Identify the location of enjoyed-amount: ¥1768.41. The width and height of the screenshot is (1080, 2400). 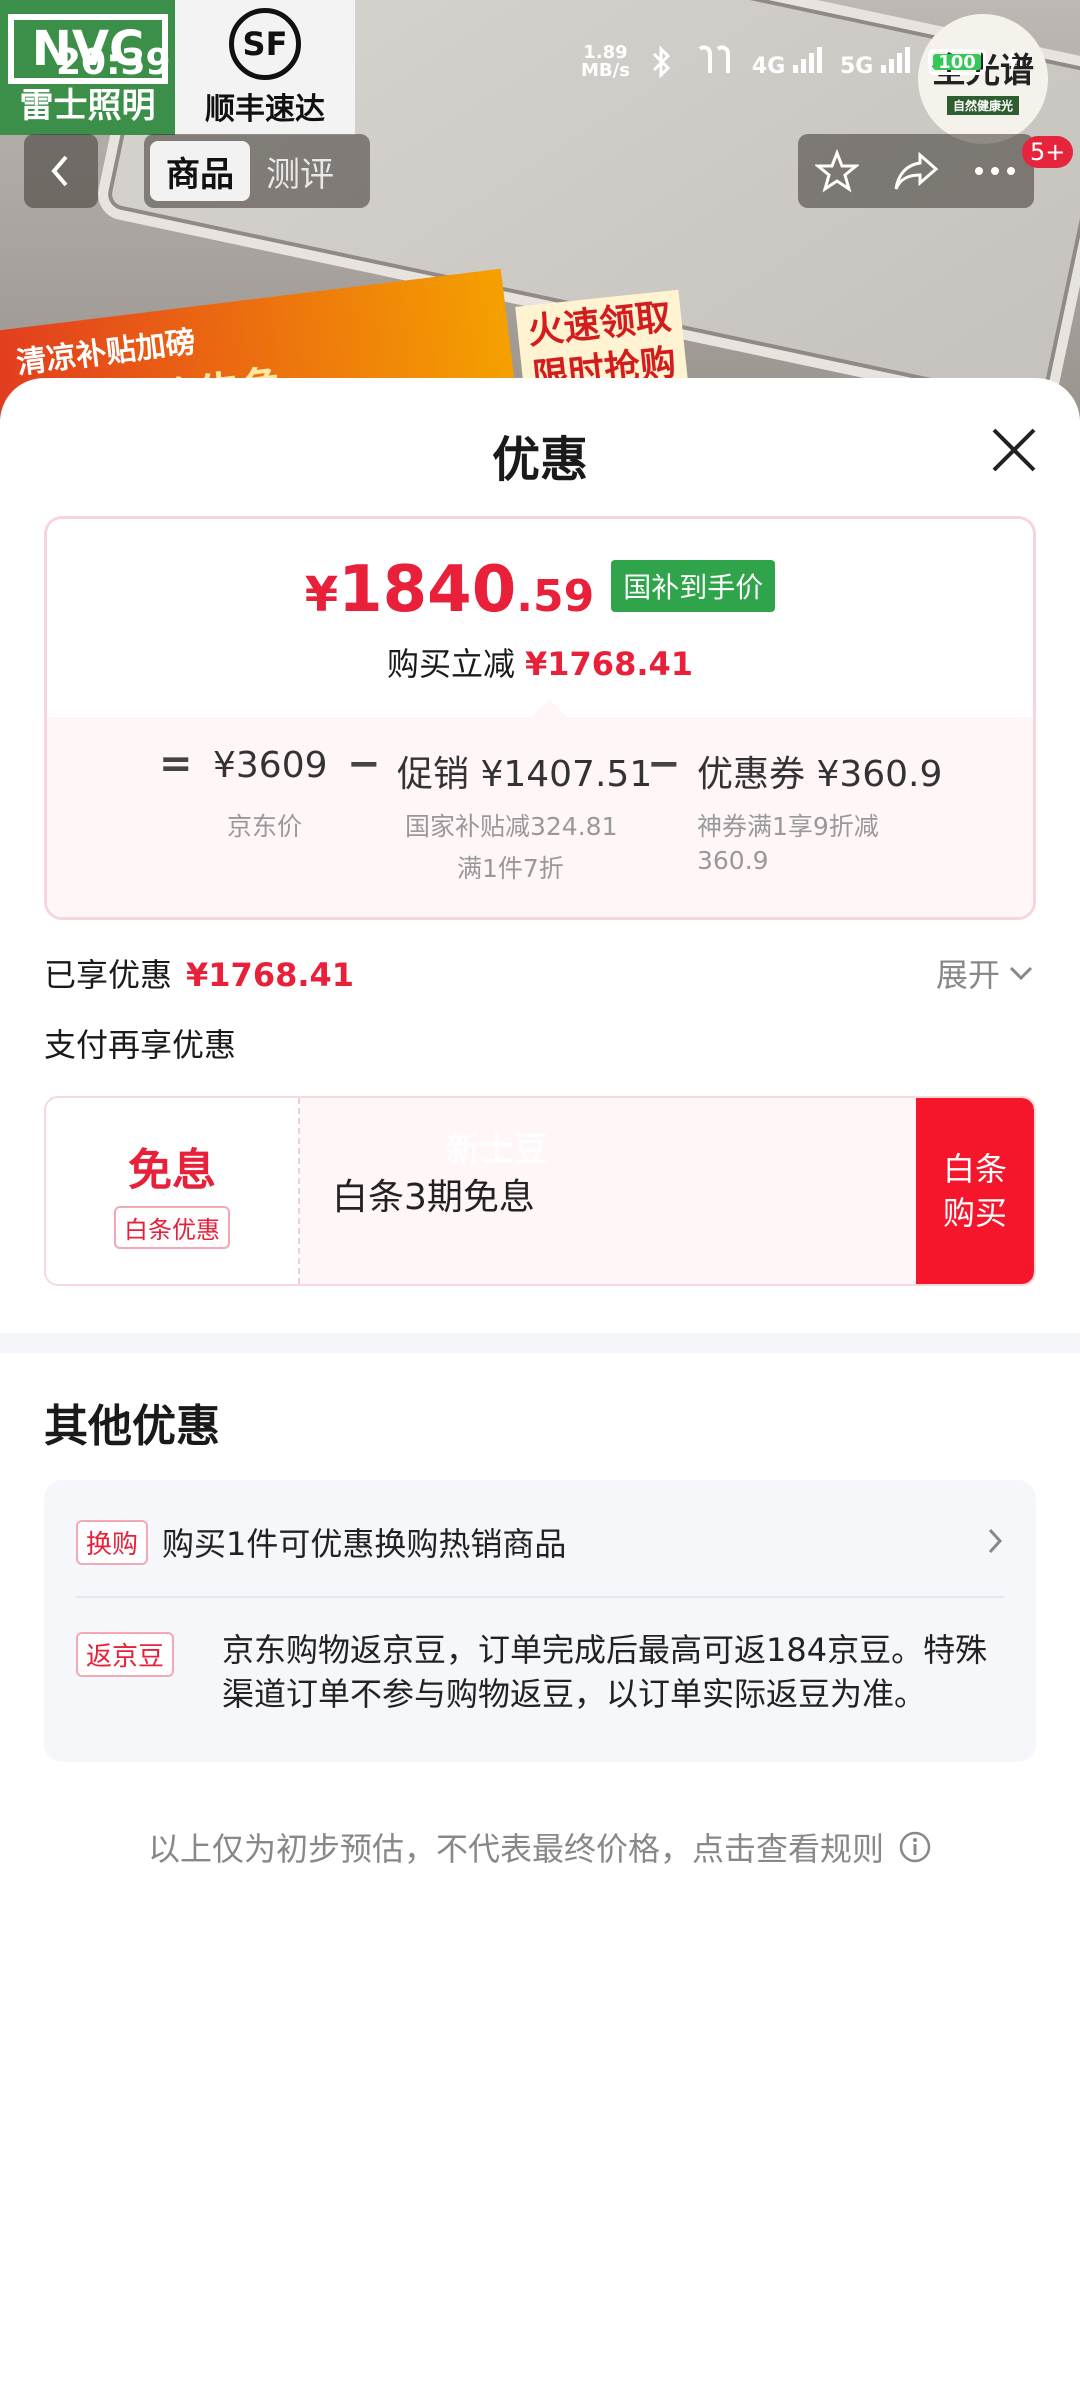
(270, 975).